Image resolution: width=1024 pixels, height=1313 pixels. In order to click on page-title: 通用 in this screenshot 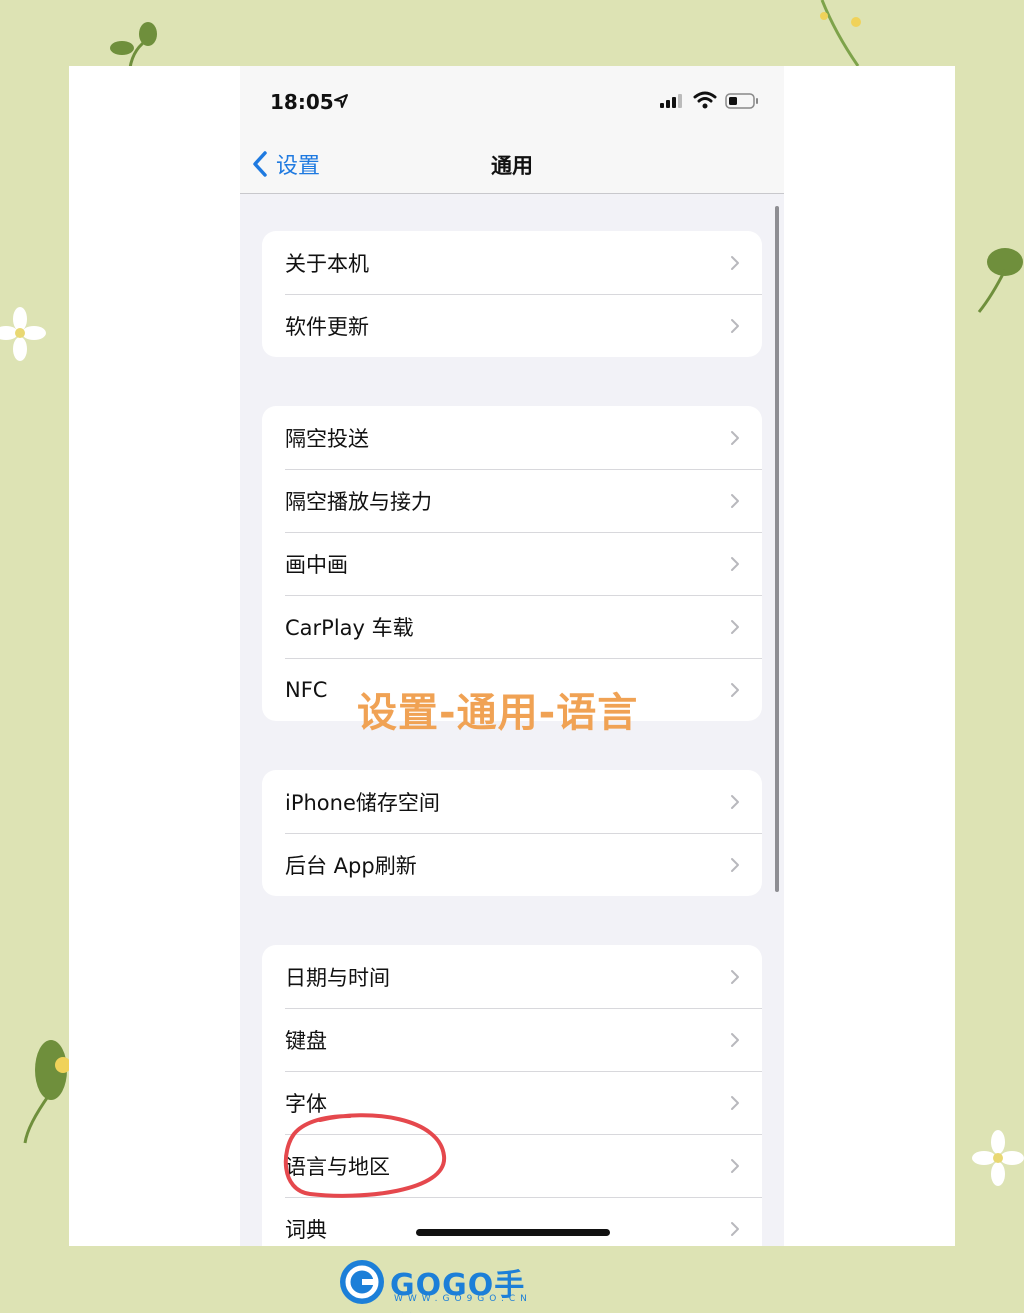, I will do `click(512, 166)`.